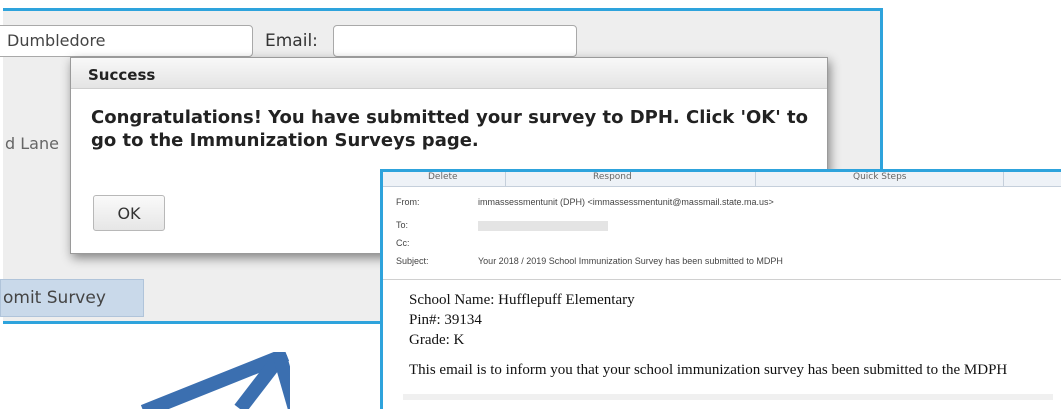 Image resolution: width=1061 pixels, height=409 pixels. Describe the element at coordinates (728, 397) in the screenshot. I see `blurred-text-line` at that location.